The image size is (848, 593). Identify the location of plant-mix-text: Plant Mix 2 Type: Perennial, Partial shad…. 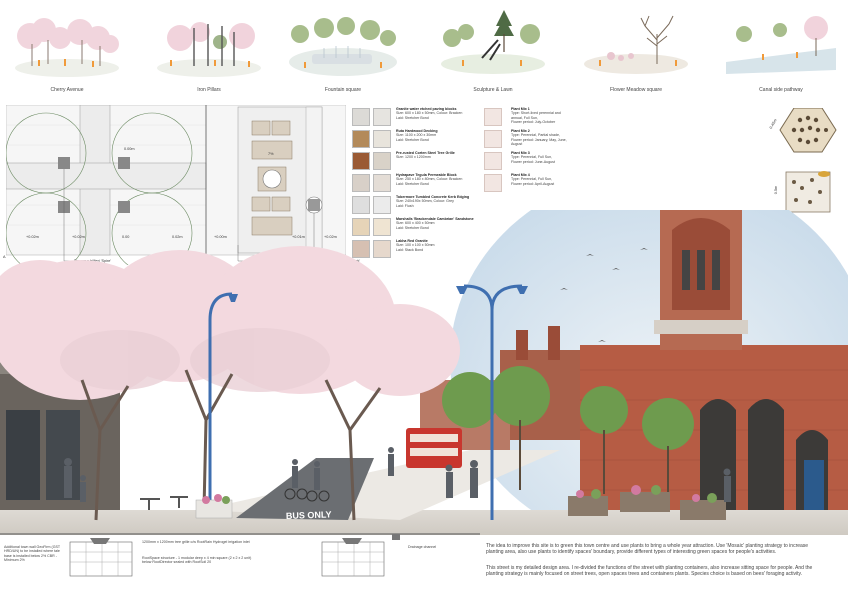
(542, 138).